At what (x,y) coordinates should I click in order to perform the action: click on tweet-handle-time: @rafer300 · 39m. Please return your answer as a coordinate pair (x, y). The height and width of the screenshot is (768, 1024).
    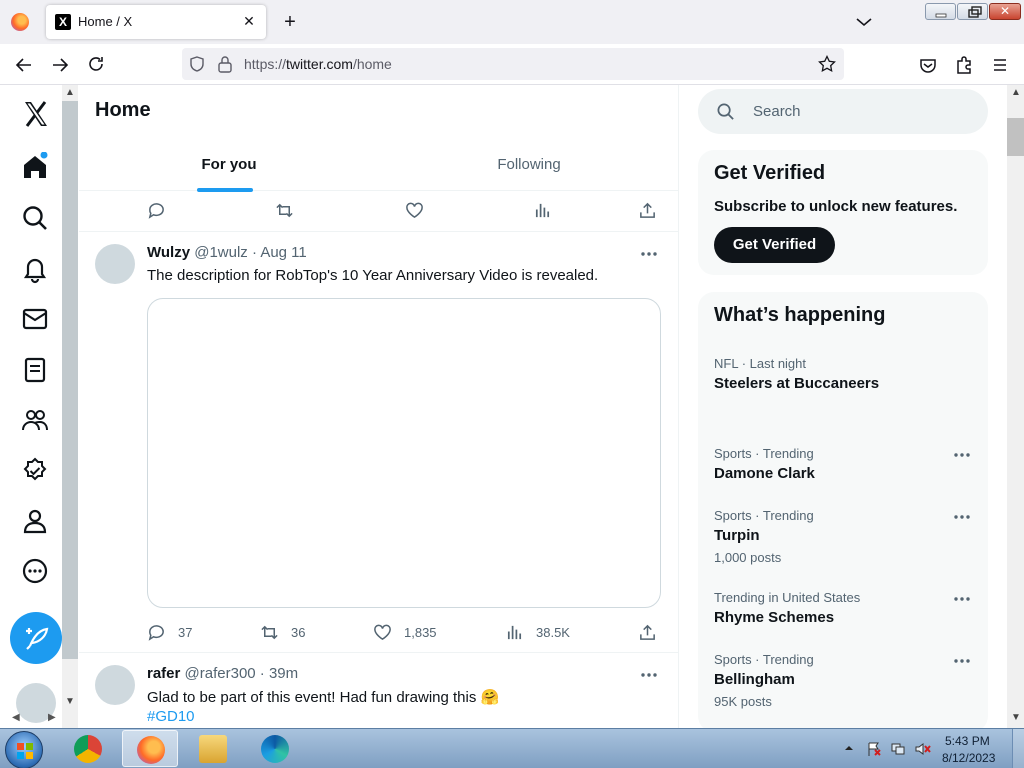
    Looking at the image, I should click on (242, 673).